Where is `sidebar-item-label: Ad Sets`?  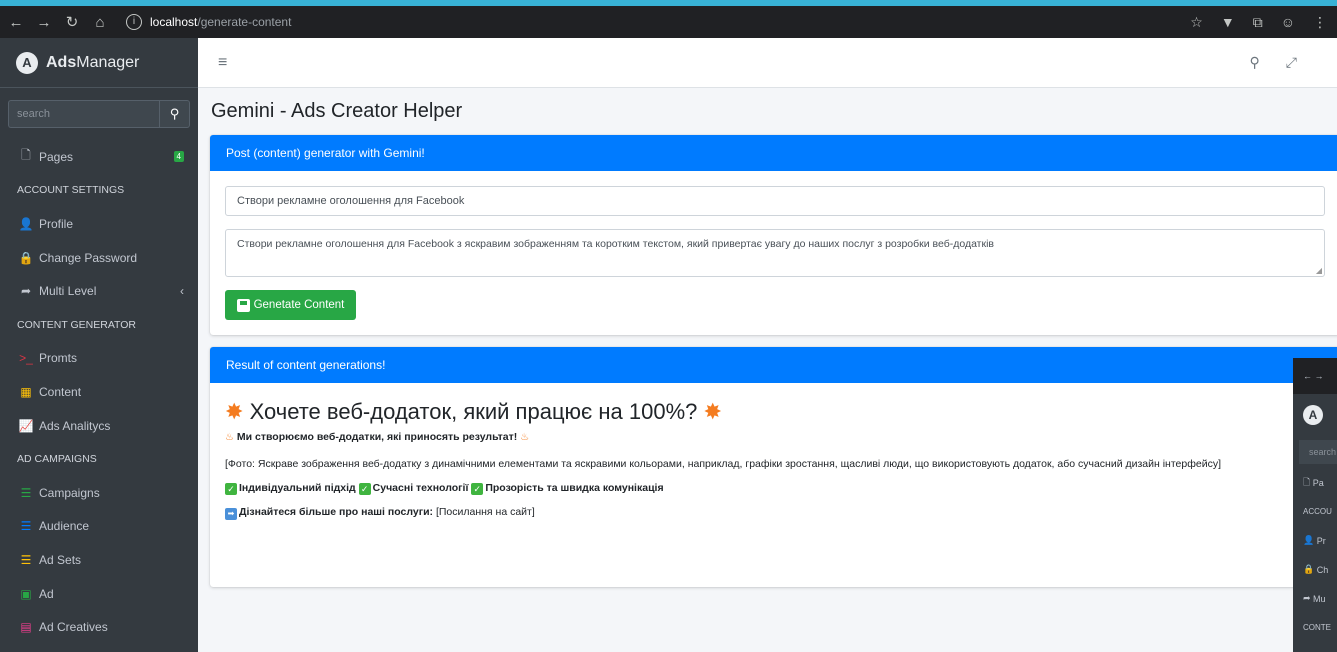 sidebar-item-label: Ad Sets is located at coordinates (60, 559).